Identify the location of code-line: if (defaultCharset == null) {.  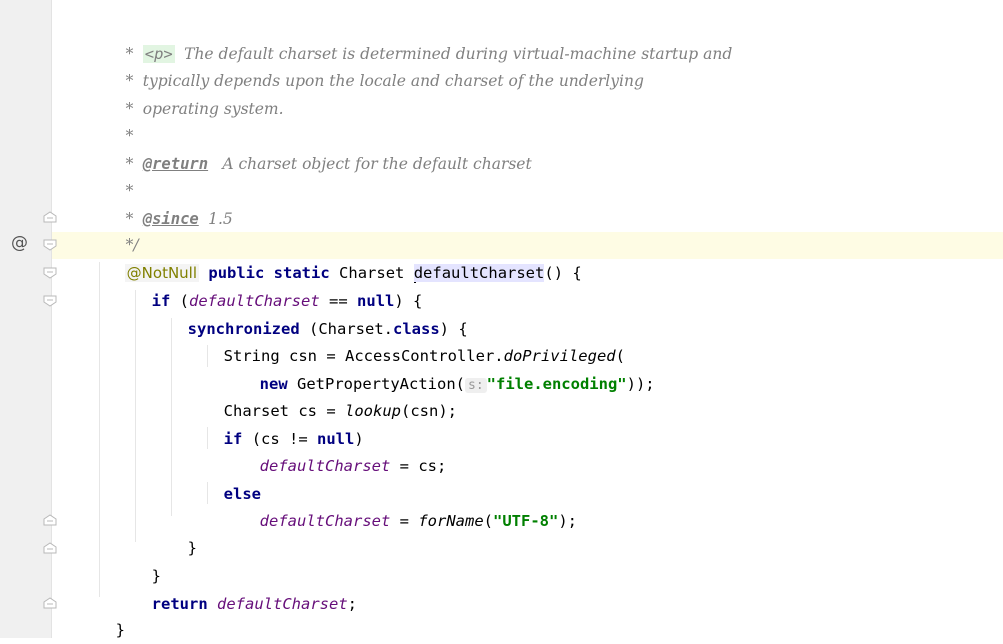
(278, 285).